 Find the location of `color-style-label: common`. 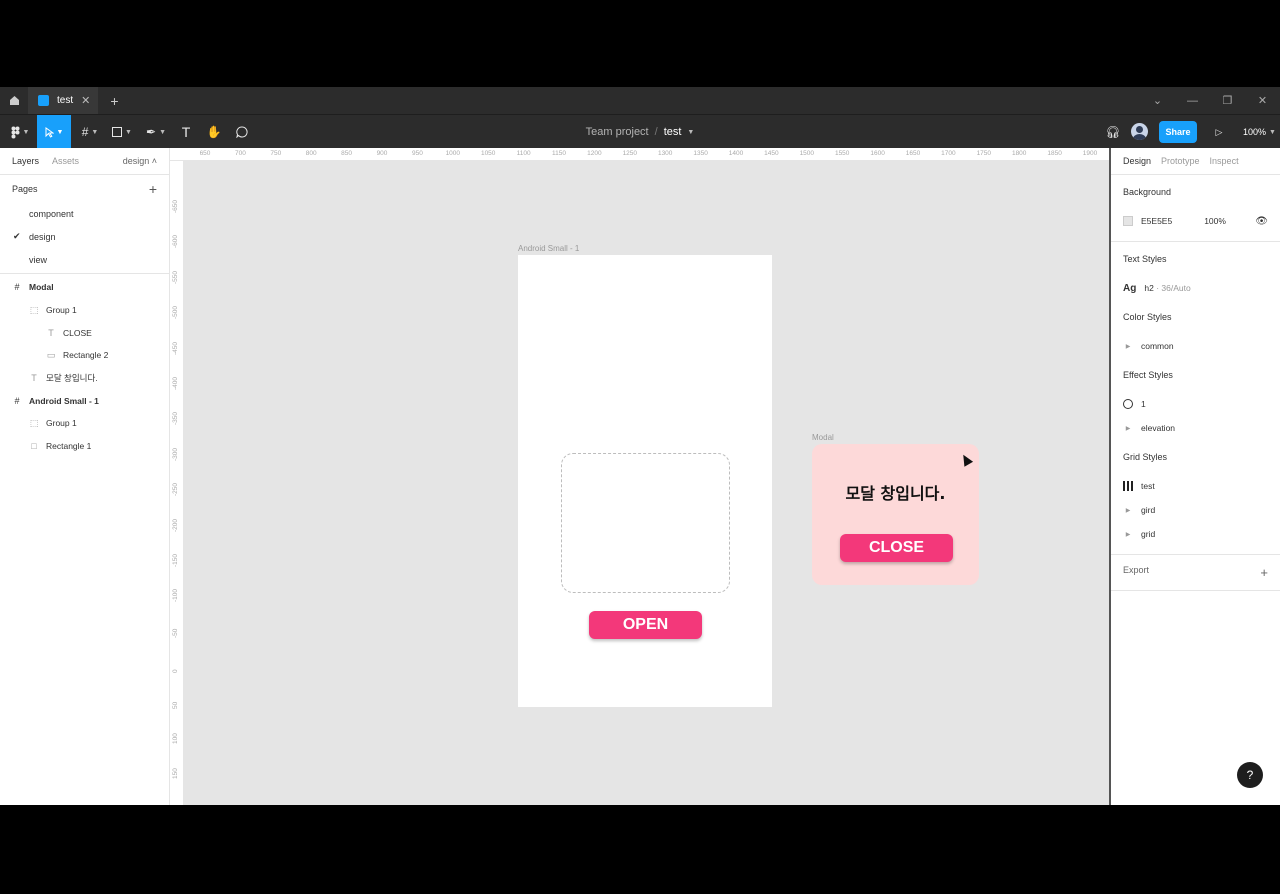

color-style-label: common is located at coordinates (1157, 346).